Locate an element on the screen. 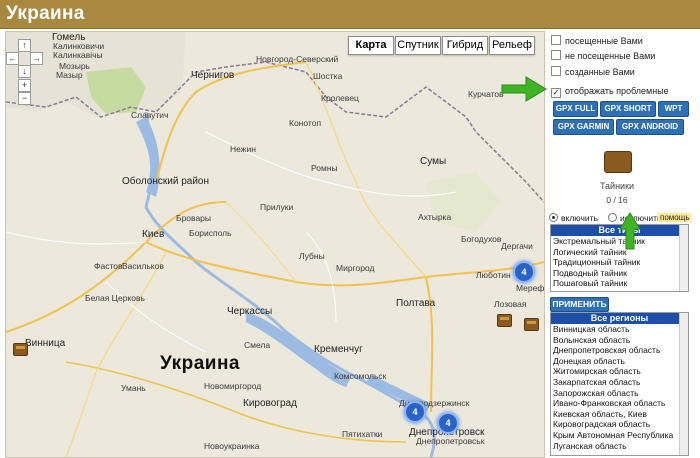 The width and height of the screenshot is (700, 458). filter-show-problematic: отображать проблемные is located at coordinates (610, 92).